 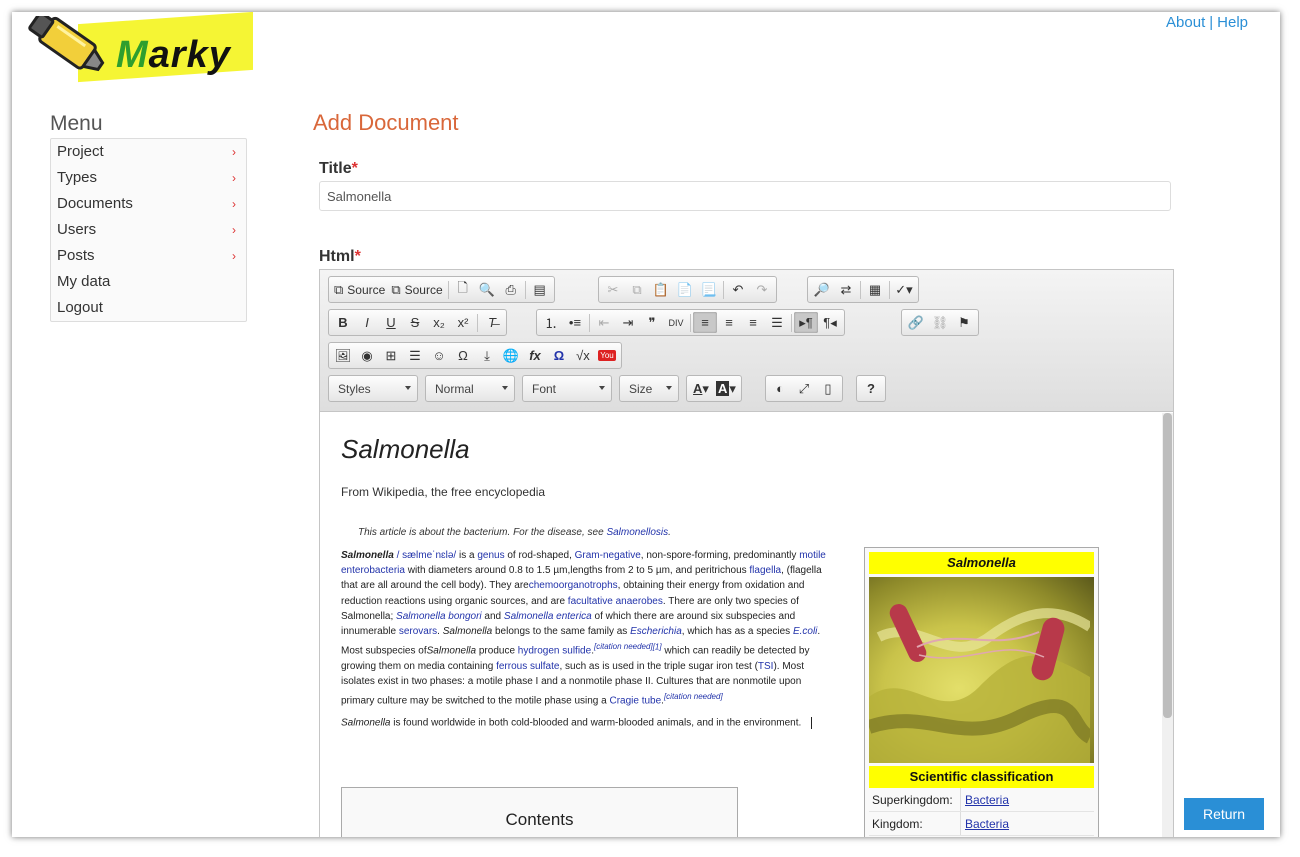 What do you see at coordinates (583, 355) in the screenshot?
I see `sqrt-icon: √x` at bounding box center [583, 355].